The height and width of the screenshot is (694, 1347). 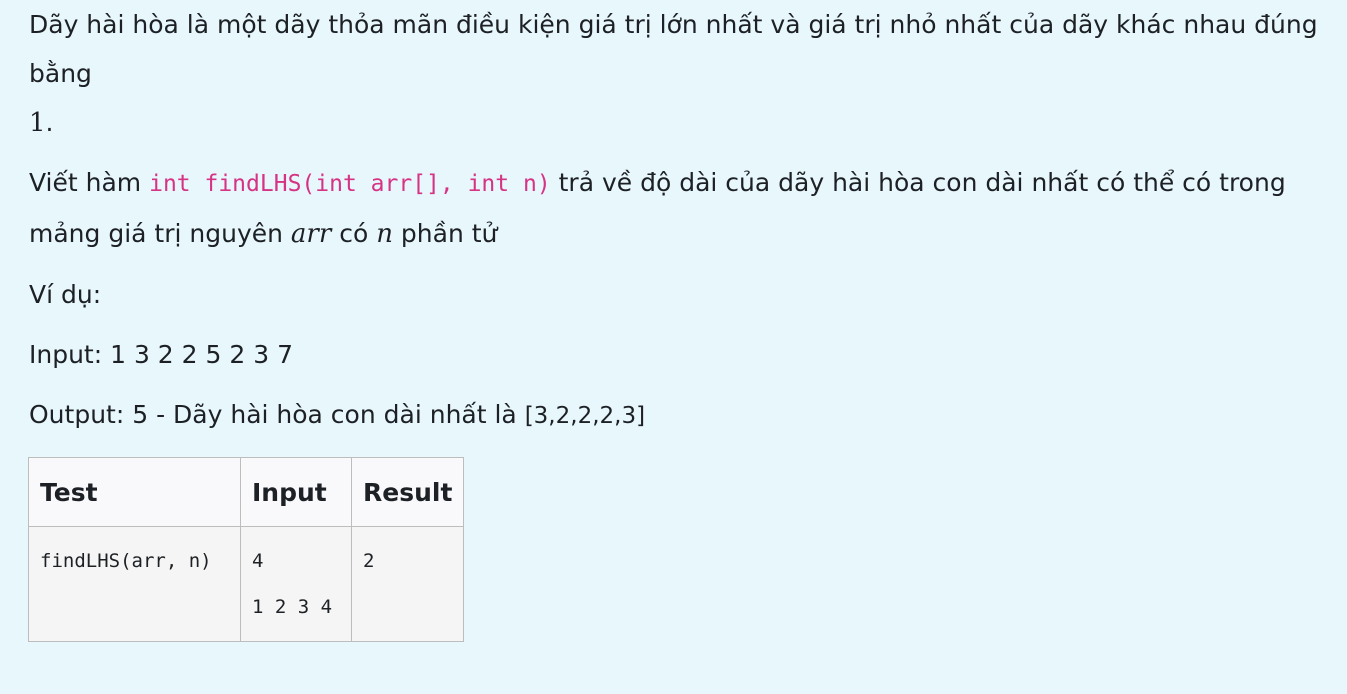 What do you see at coordinates (311, 234) in the screenshot?
I see `math-var-arr: arr` at bounding box center [311, 234].